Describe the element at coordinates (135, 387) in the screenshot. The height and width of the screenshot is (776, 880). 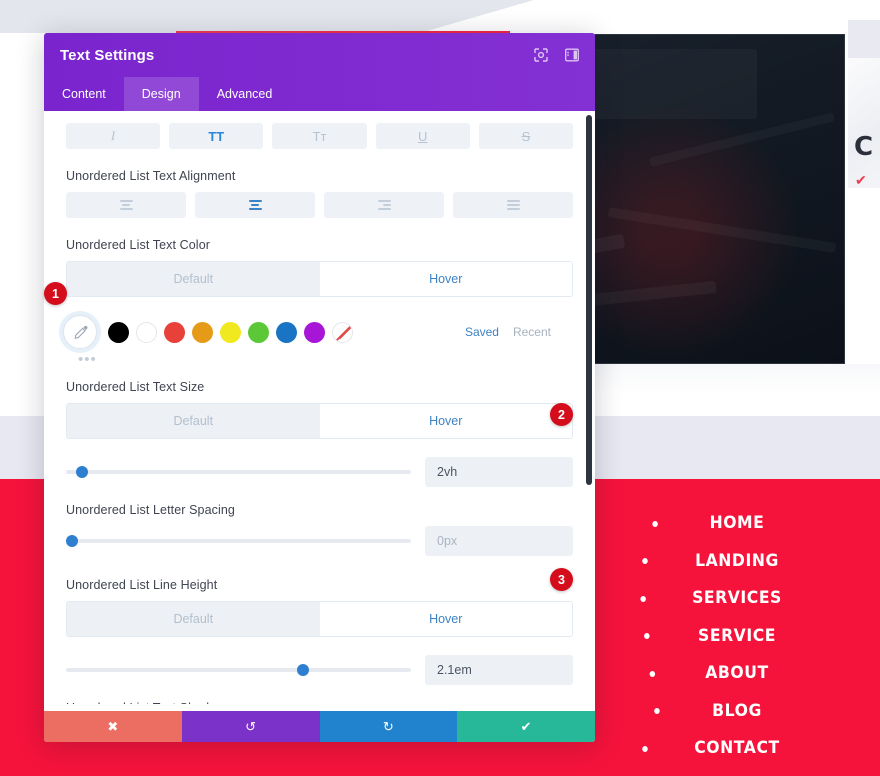
I see `text-size-label: Unordered List Text Size` at that location.